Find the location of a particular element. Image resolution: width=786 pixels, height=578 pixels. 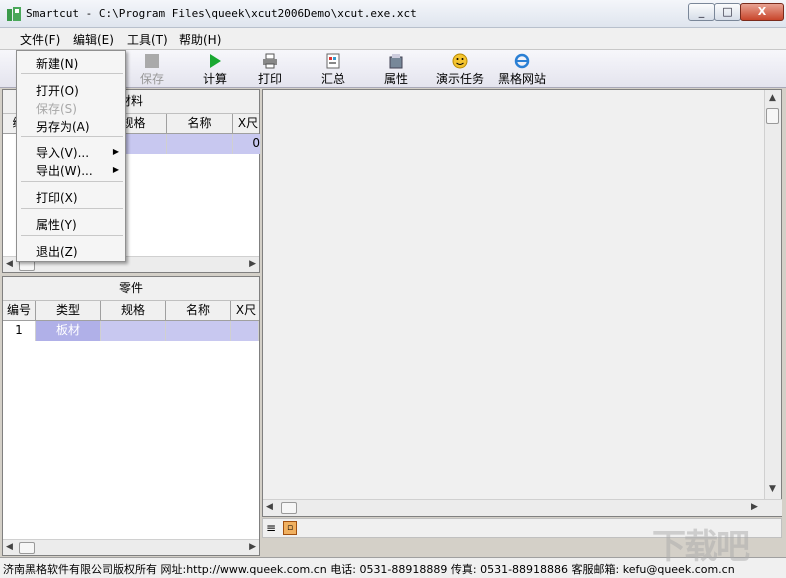

menu-edit: 编辑(E) is located at coordinates (93, 39).